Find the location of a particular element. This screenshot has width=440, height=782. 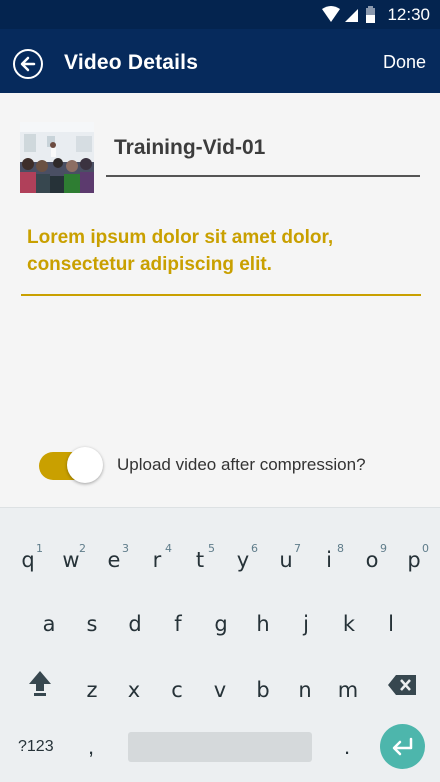

key-b: b is located at coordinates (263, 690).